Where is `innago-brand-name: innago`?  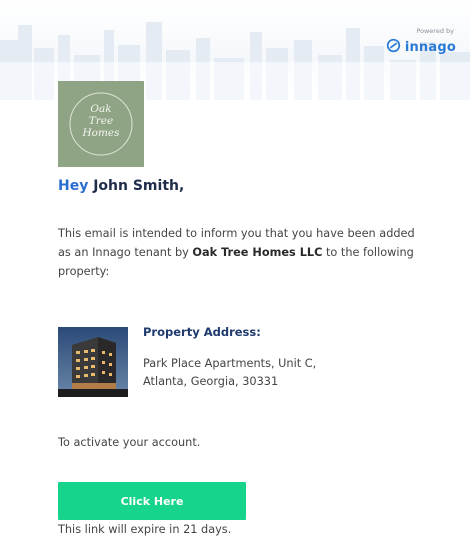
innago-brand-name: innago is located at coordinates (430, 47).